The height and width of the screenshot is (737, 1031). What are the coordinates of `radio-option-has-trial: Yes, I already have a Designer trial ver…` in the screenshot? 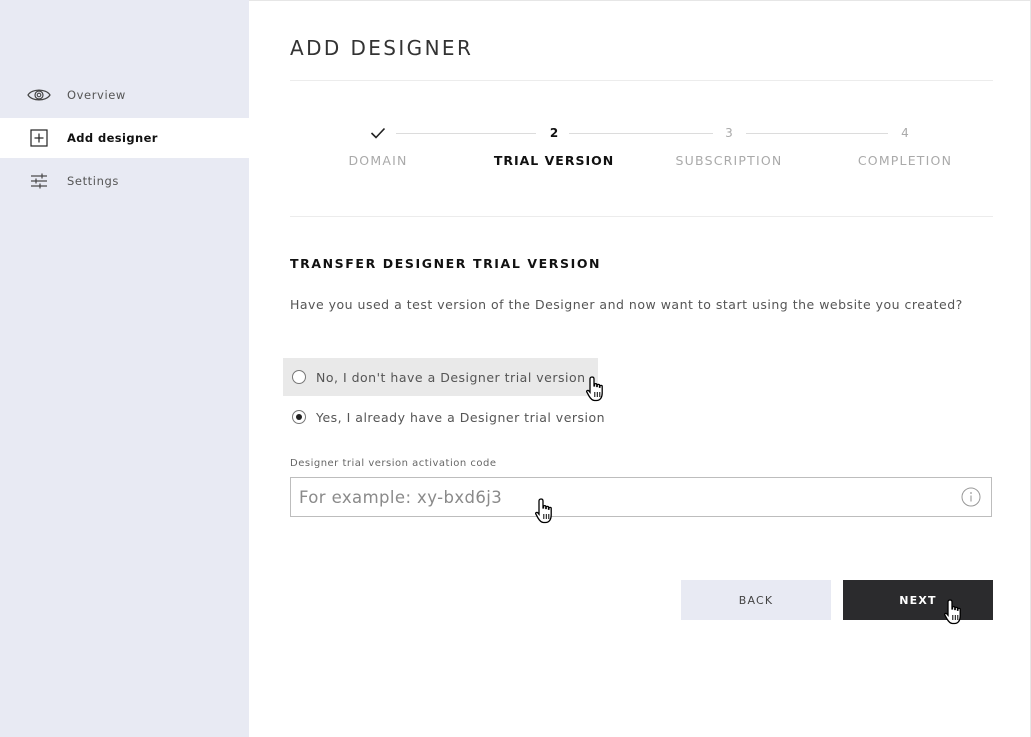 It's located at (450, 417).